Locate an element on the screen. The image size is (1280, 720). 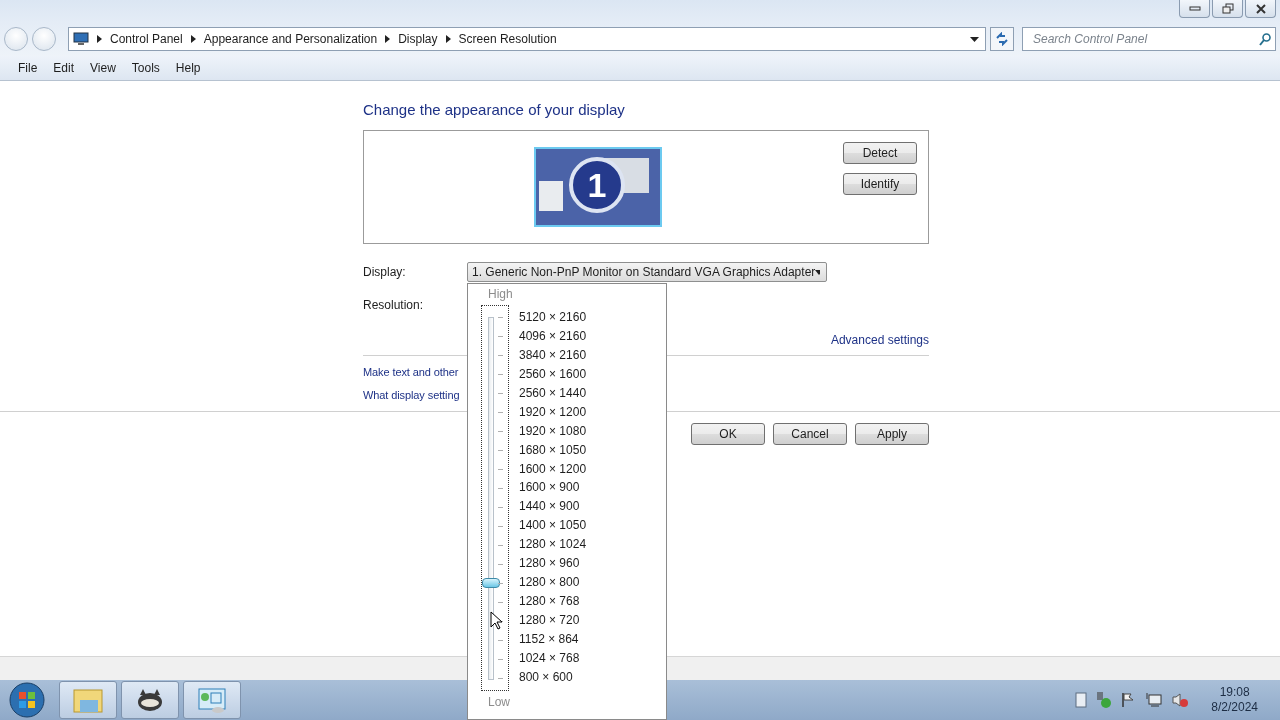
resolution-option: 1600 × 1200 is located at coordinates (553, 469).